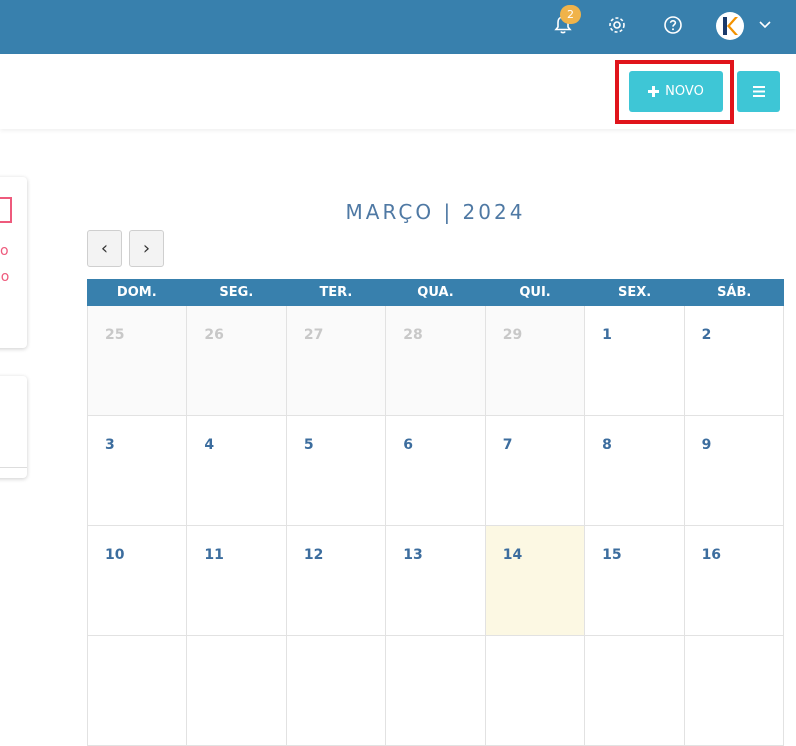  Describe the element at coordinates (535, 471) in the screenshot. I see `calendar-day: 7` at that location.